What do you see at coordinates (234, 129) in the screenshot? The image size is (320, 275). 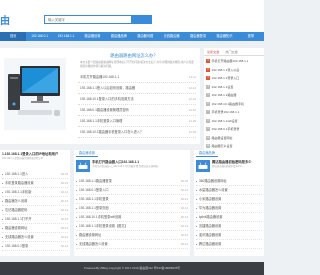 I see `sidebar-item: 9 192.168.0.1手机登录` at bounding box center [234, 129].